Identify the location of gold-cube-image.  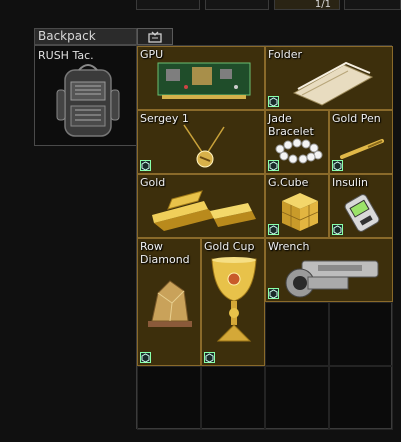
(300, 212).